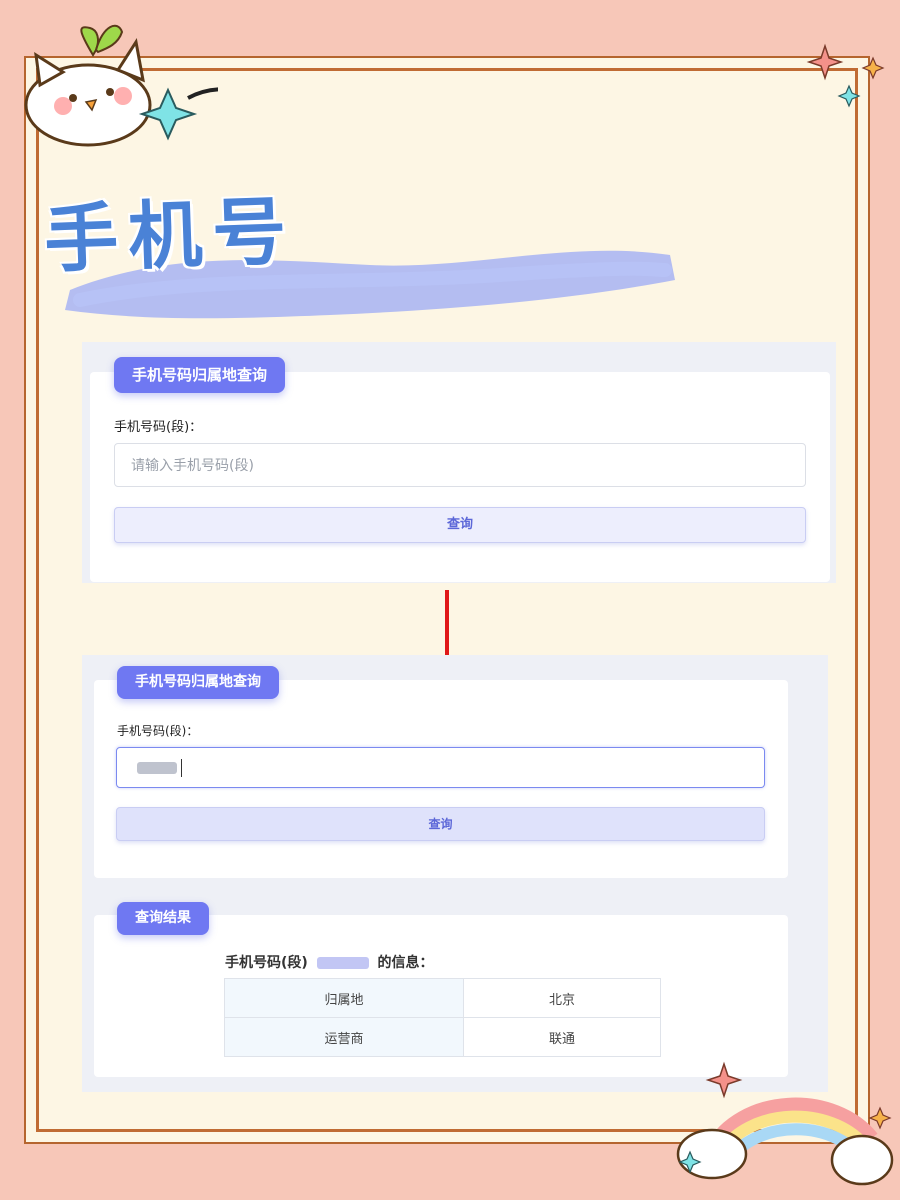 This screenshot has height=1200, width=900. I want to click on result-value-carrier: 联通, so click(562, 1037).